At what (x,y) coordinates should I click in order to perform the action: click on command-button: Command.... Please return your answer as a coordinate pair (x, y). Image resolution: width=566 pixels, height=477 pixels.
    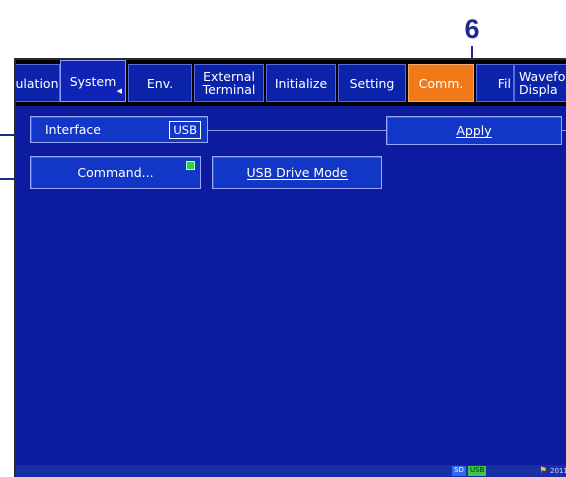
    Looking at the image, I should click on (115, 172).